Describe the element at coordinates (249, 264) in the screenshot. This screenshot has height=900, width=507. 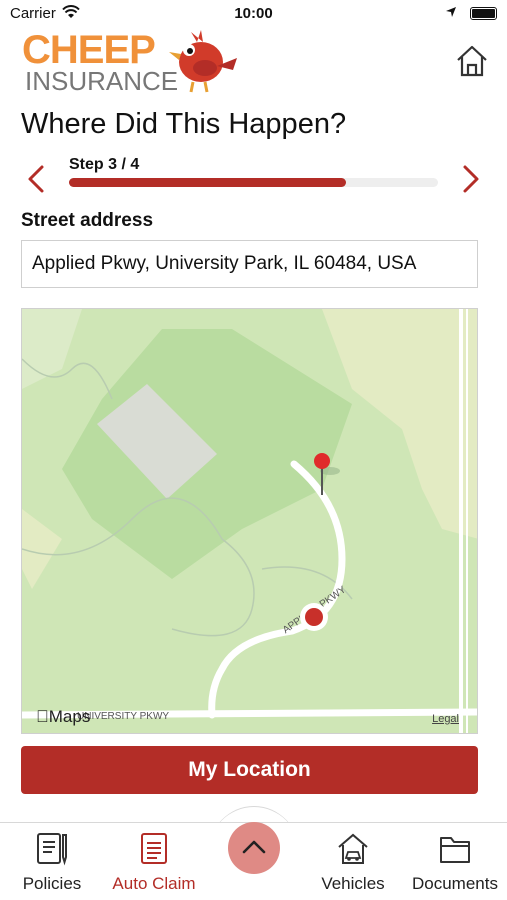
I see `street-address-input` at that location.